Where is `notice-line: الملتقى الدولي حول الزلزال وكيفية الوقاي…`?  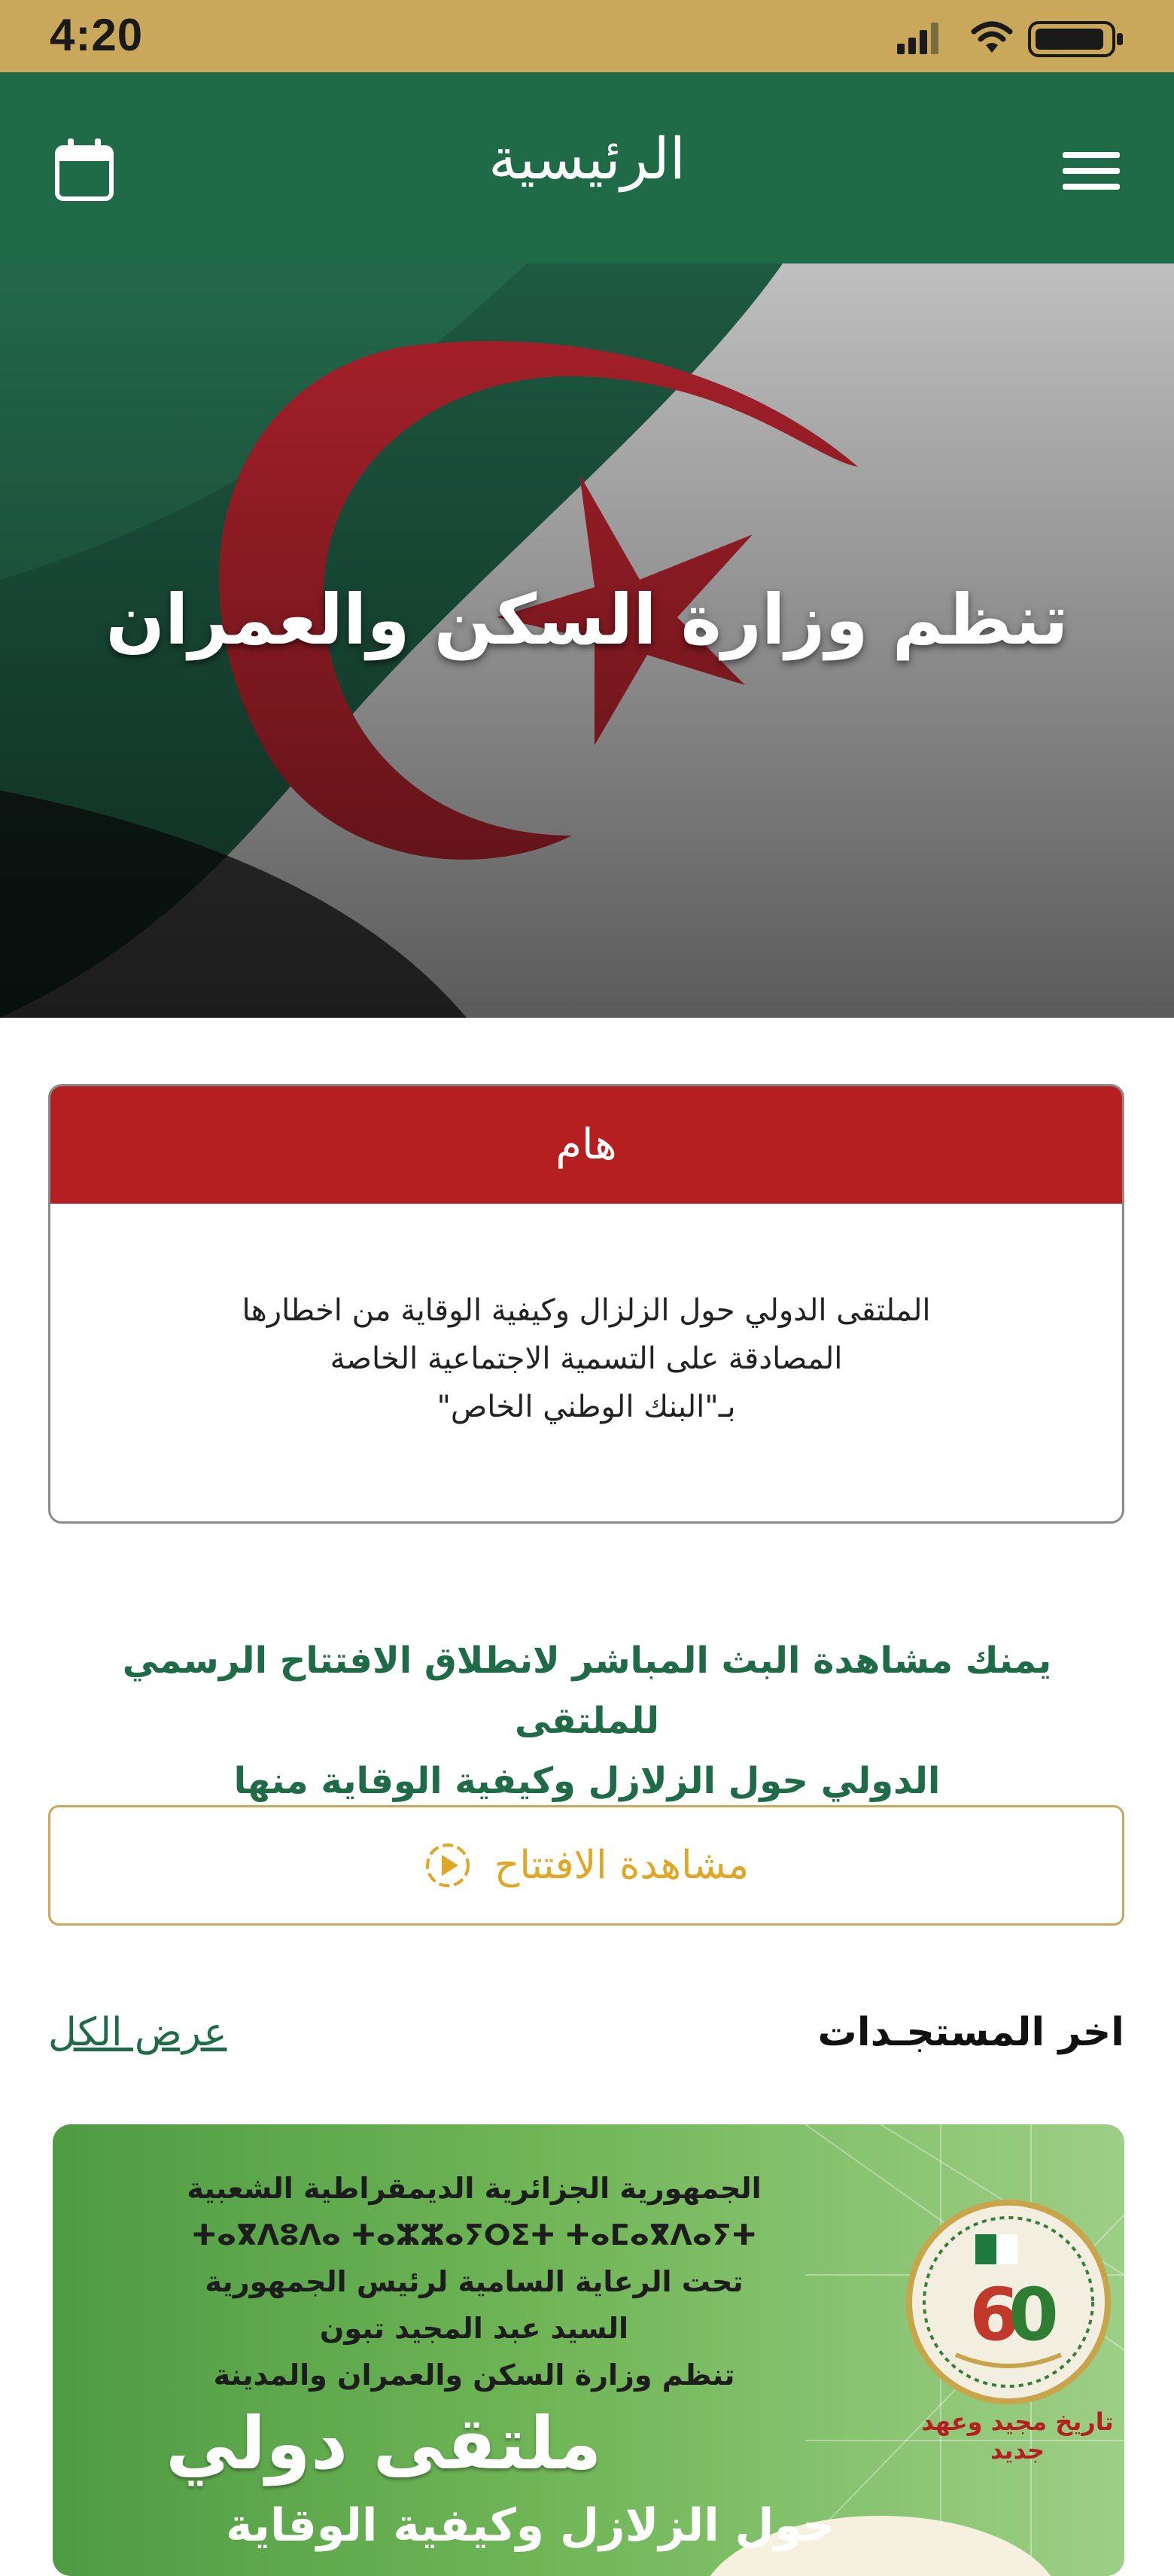 notice-line: الملتقى الدولي حول الزلزال وكيفية الوقاي… is located at coordinates (586, 1311).